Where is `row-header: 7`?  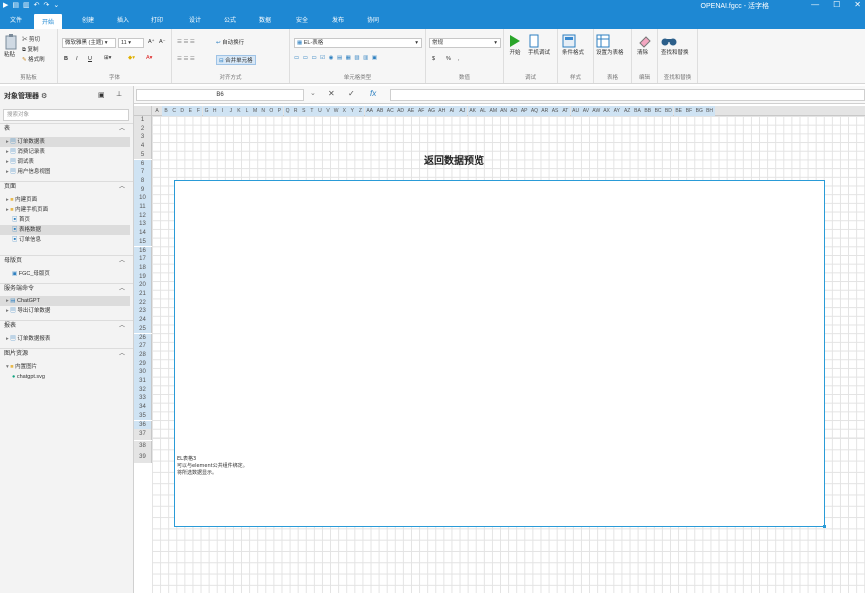
row-header: 7 is located at coordinates (143, 172).